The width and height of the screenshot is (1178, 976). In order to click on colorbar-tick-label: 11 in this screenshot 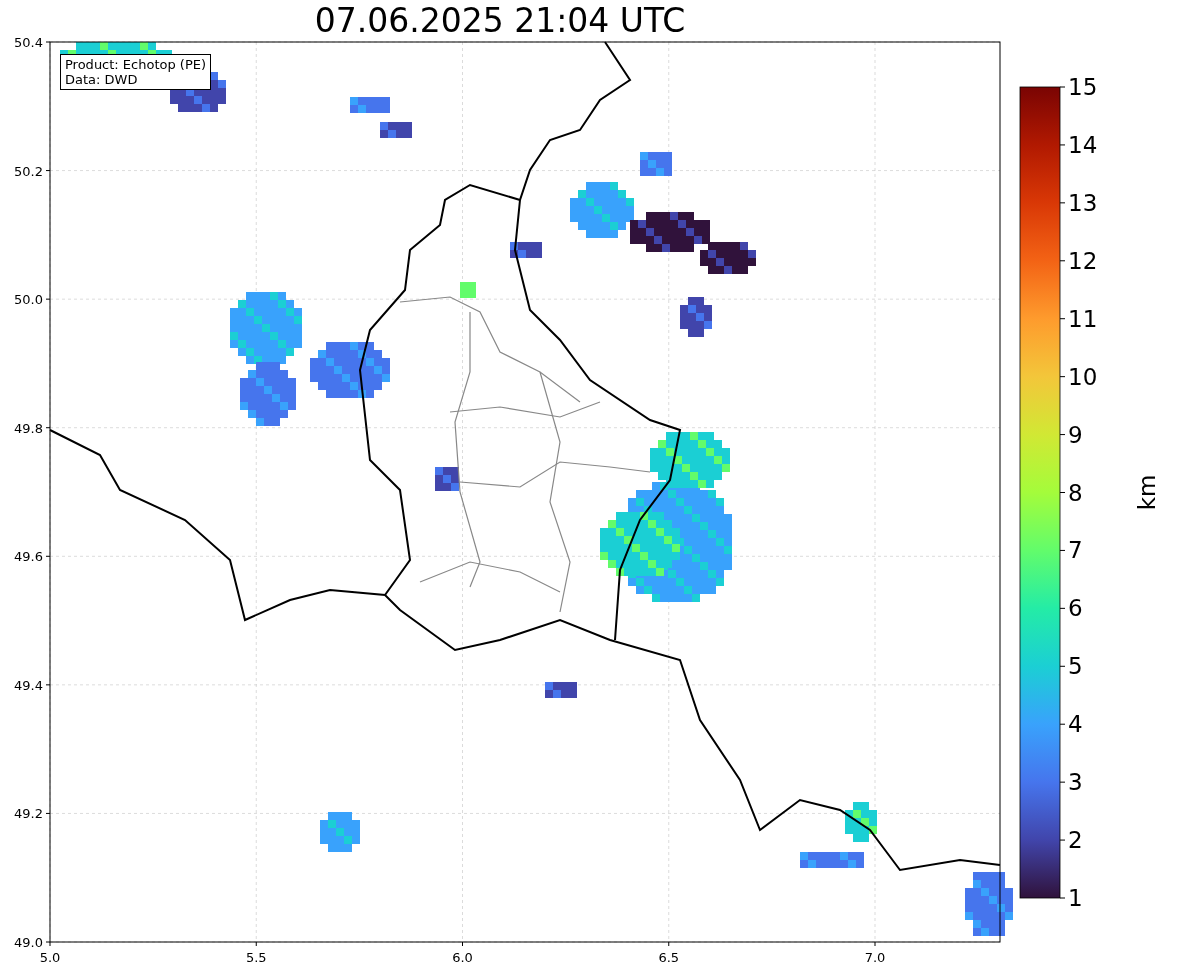, I will do `click(1083, 318)`.